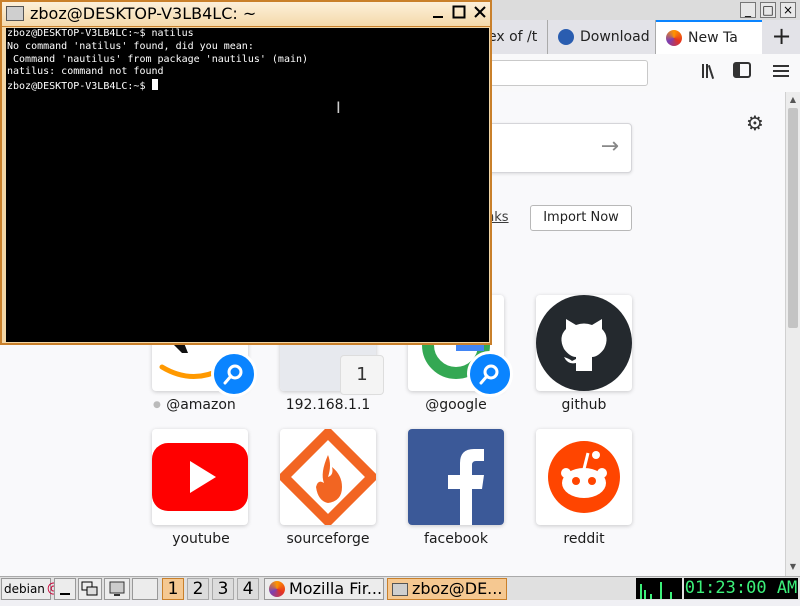  I want to click on maximize-button: □, so click(768, 10).